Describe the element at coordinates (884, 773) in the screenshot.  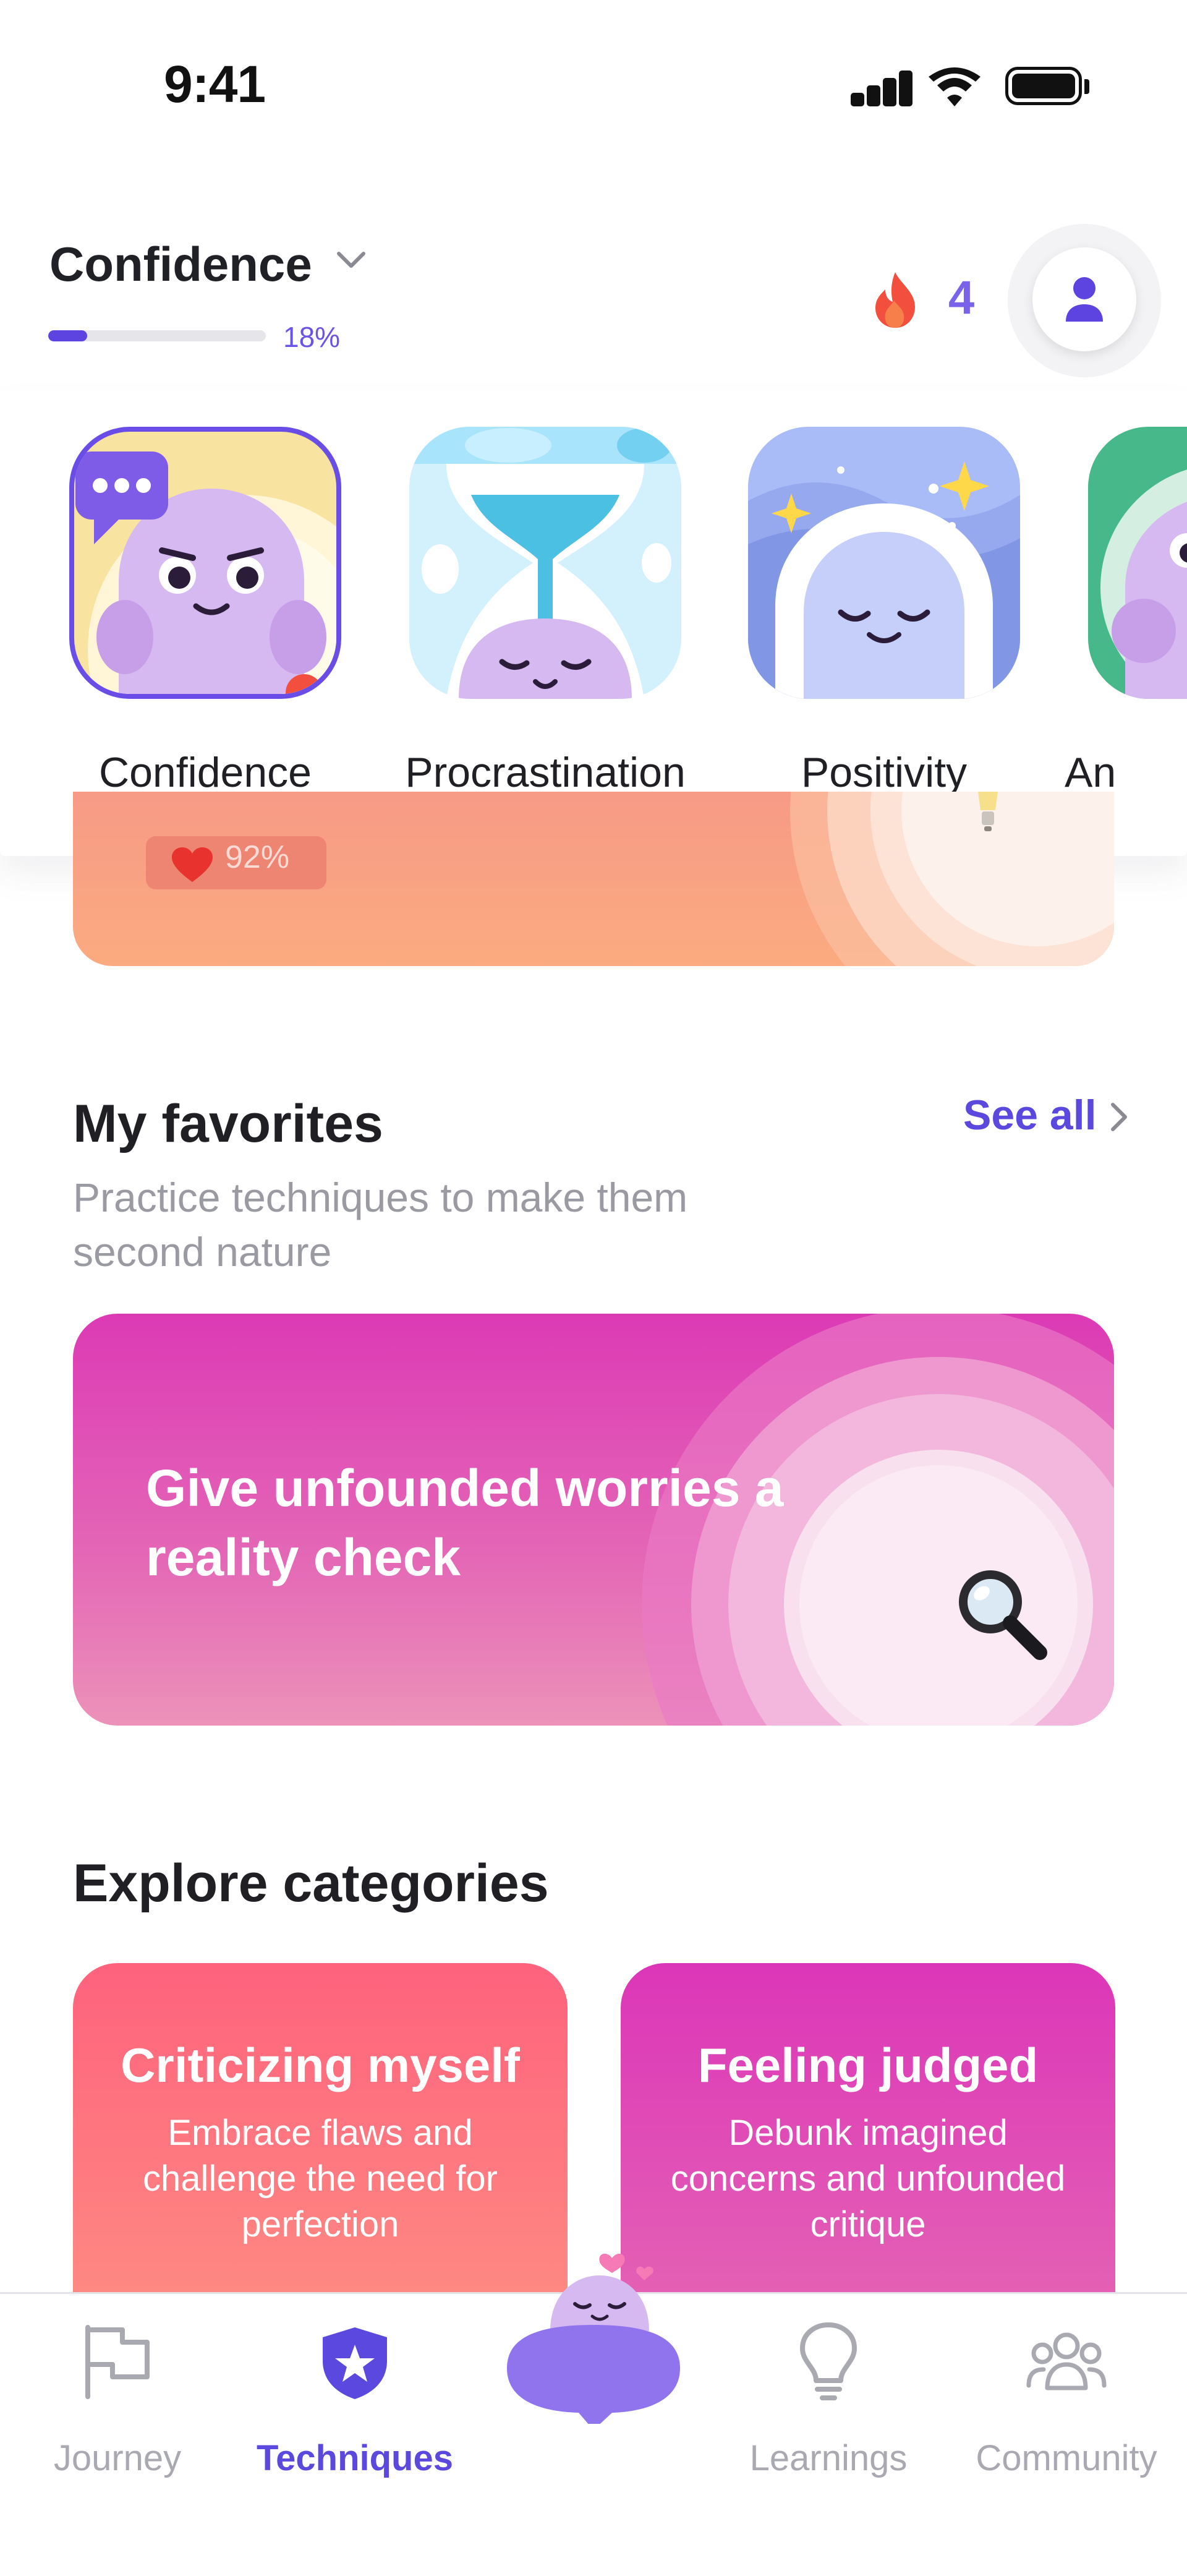
I see `topic-label: Positivity` at that location.